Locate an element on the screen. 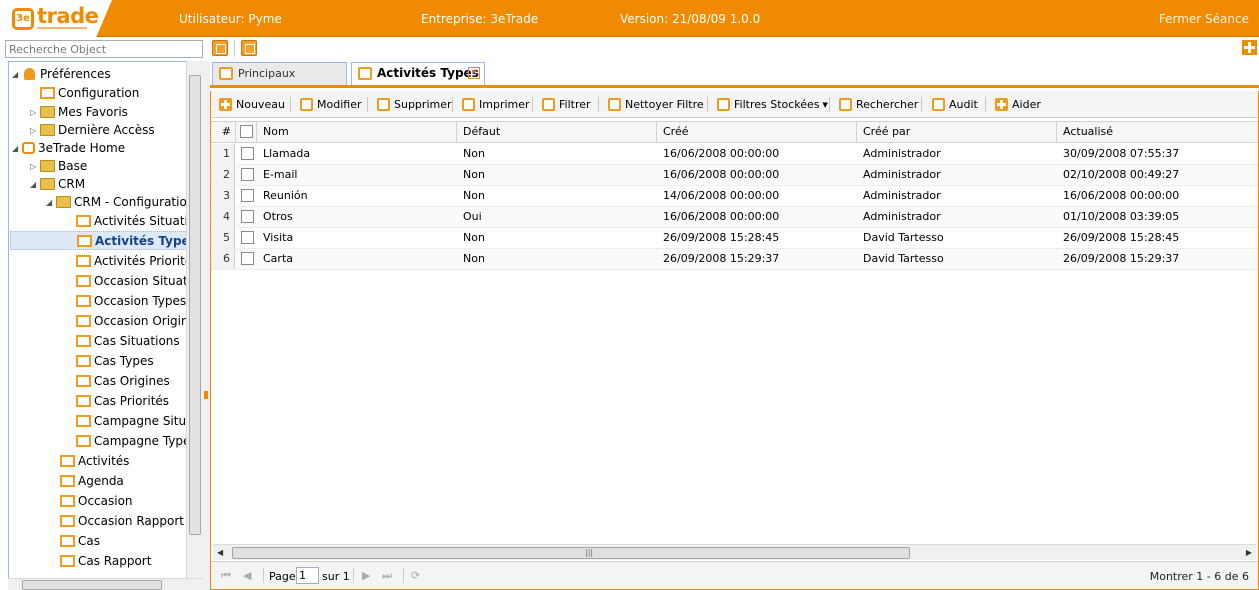  panel-splitter is located at coordinates (206, 325).